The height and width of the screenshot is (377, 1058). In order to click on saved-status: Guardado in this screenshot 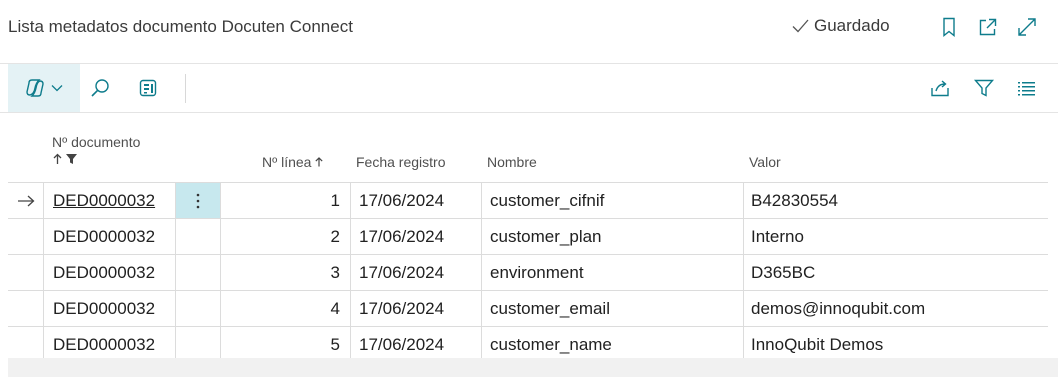, I will do `click(840, 26)`.